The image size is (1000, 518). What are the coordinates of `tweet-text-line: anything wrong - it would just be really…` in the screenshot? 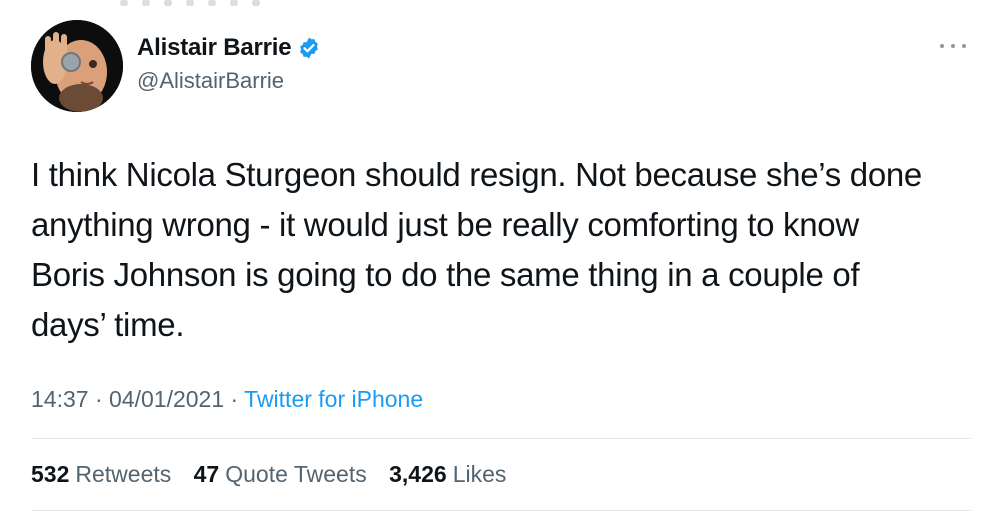 It's located at (445, 224).